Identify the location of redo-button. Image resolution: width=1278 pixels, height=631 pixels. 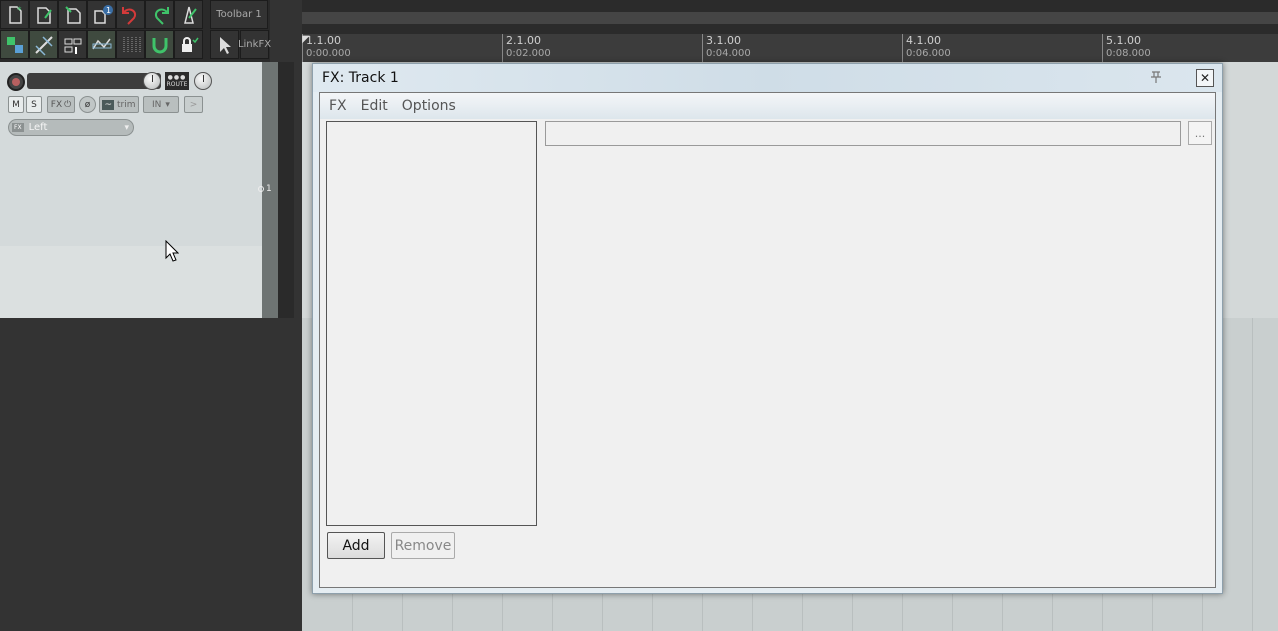
(159, 14).